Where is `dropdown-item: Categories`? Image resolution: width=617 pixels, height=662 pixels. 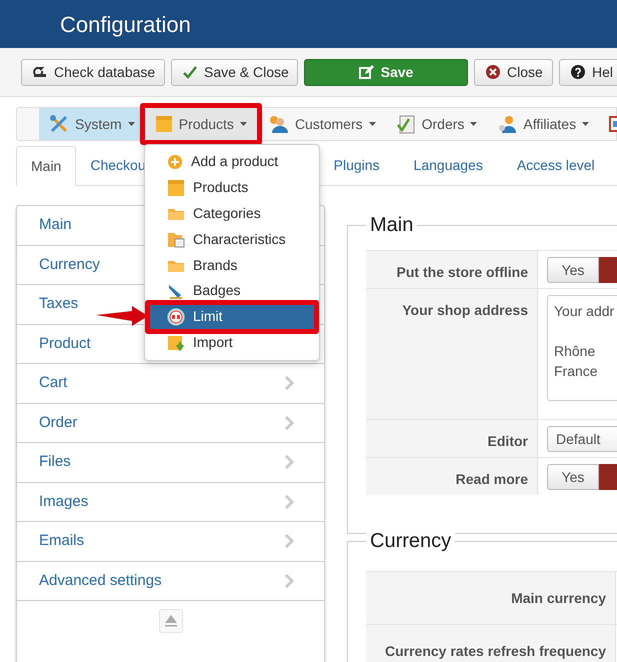 dropdown-item: Categories is located at coordinates (232, 213).